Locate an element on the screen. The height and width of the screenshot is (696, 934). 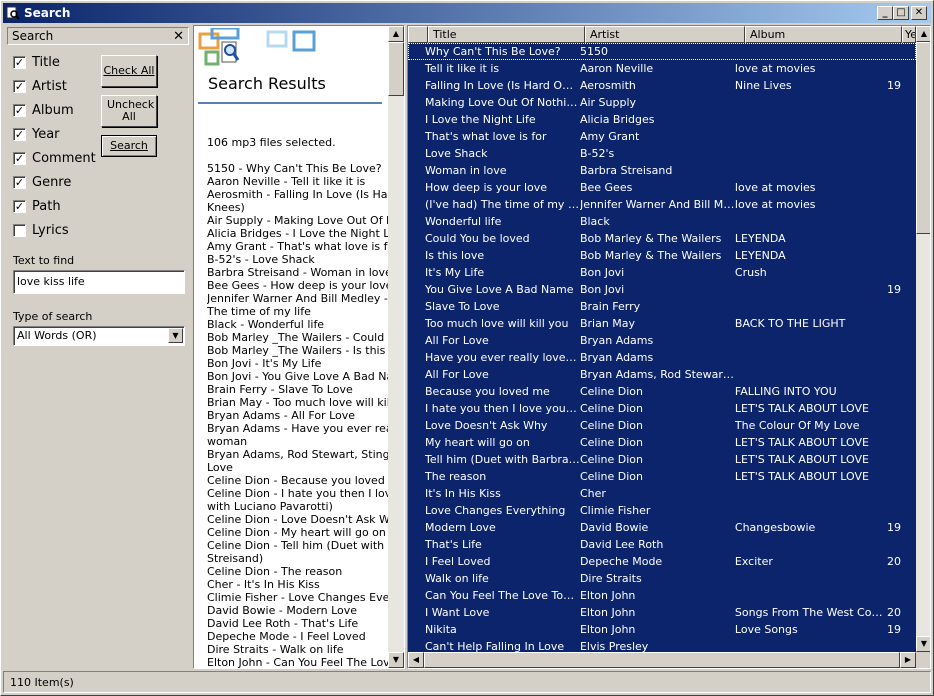
result-line: Bob Marley _The Wailers - Could You b is located at coordinates (297, 337).